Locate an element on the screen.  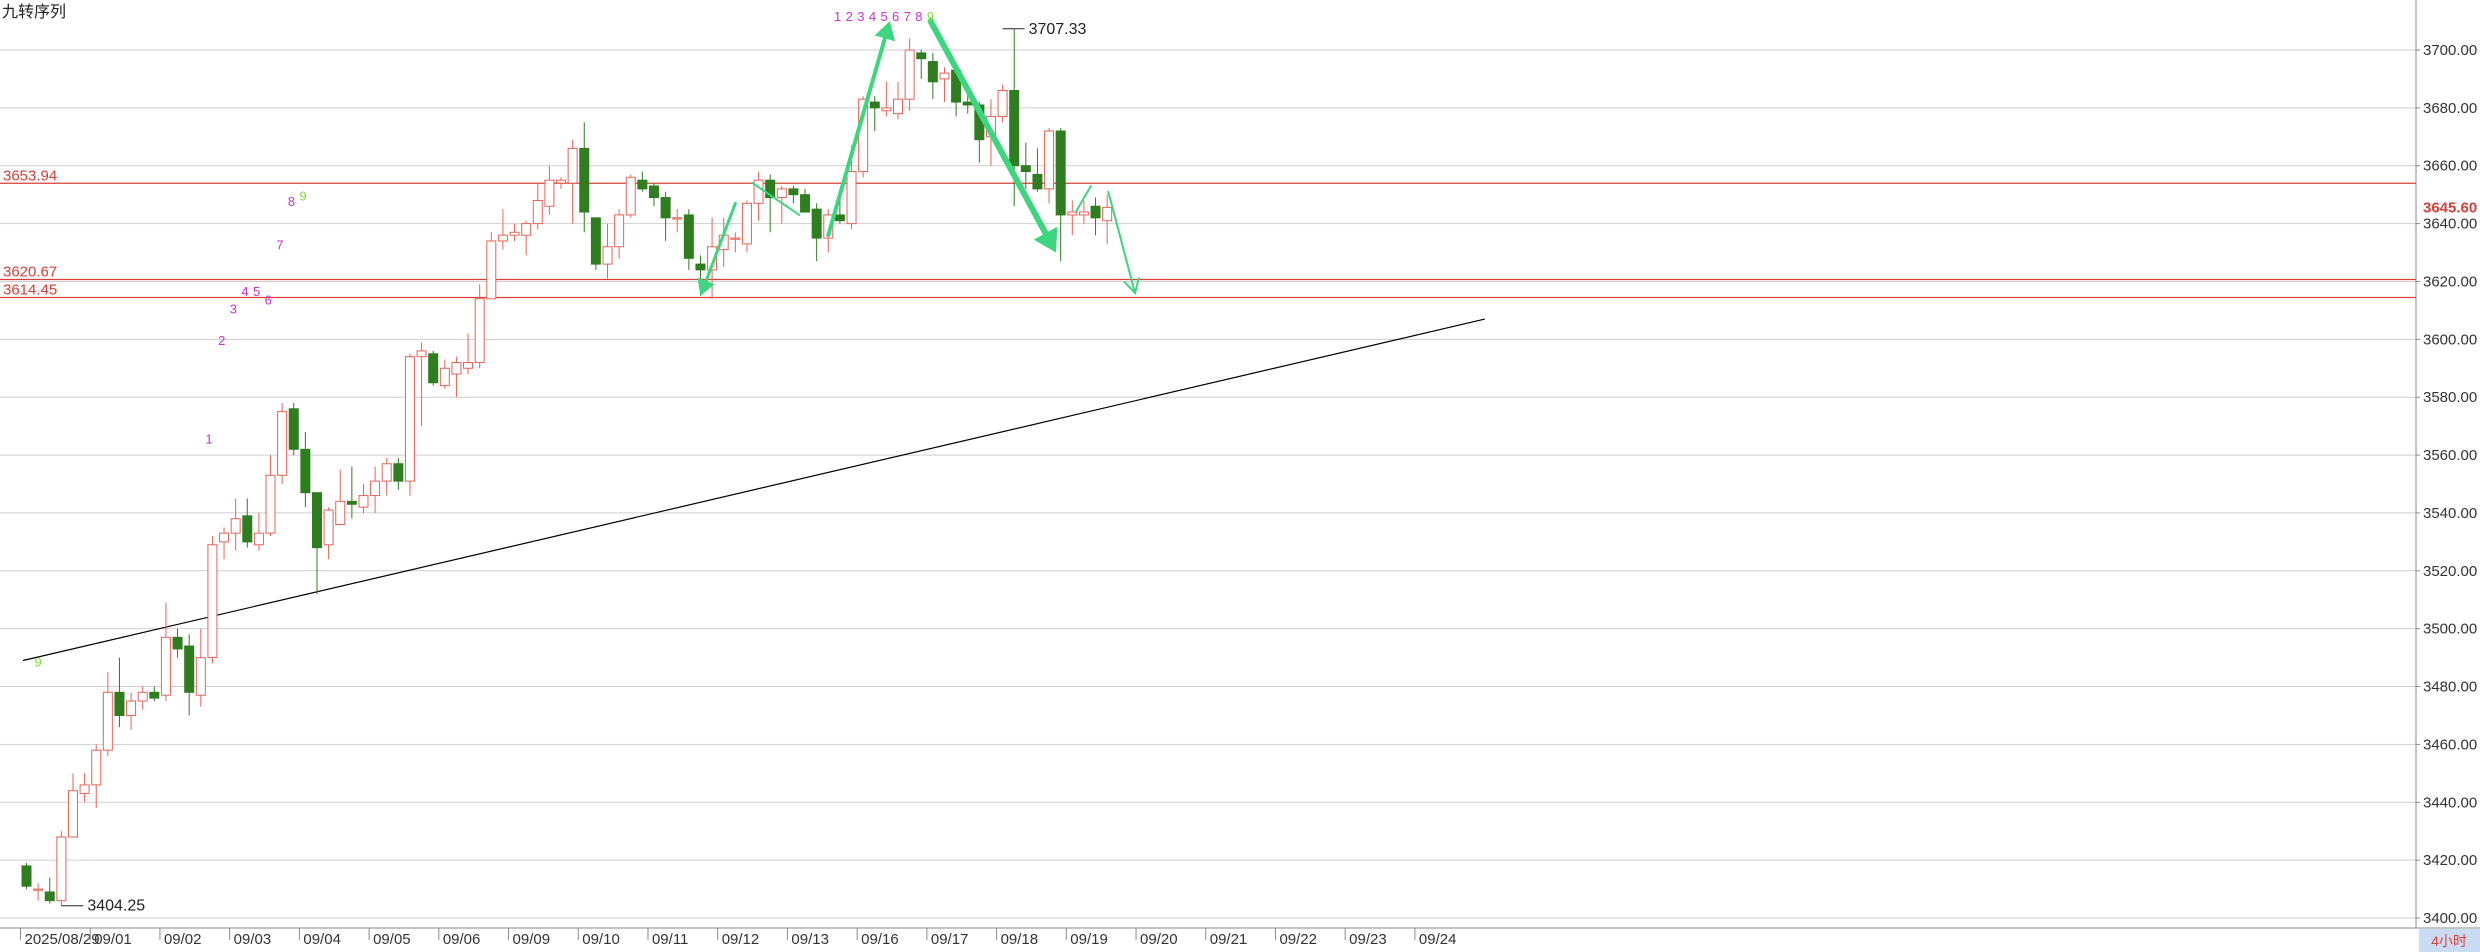
high-price-label: 3707.33 is located at coordinates (1058, 29).